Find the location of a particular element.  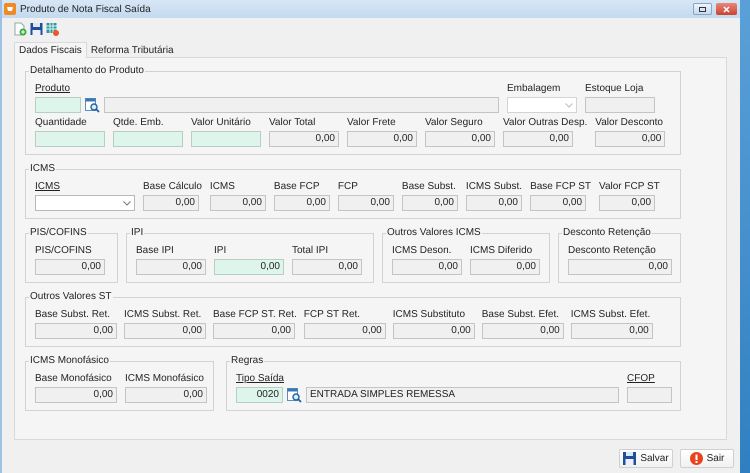

group-title: IPI is located at coordinates (137, 233).